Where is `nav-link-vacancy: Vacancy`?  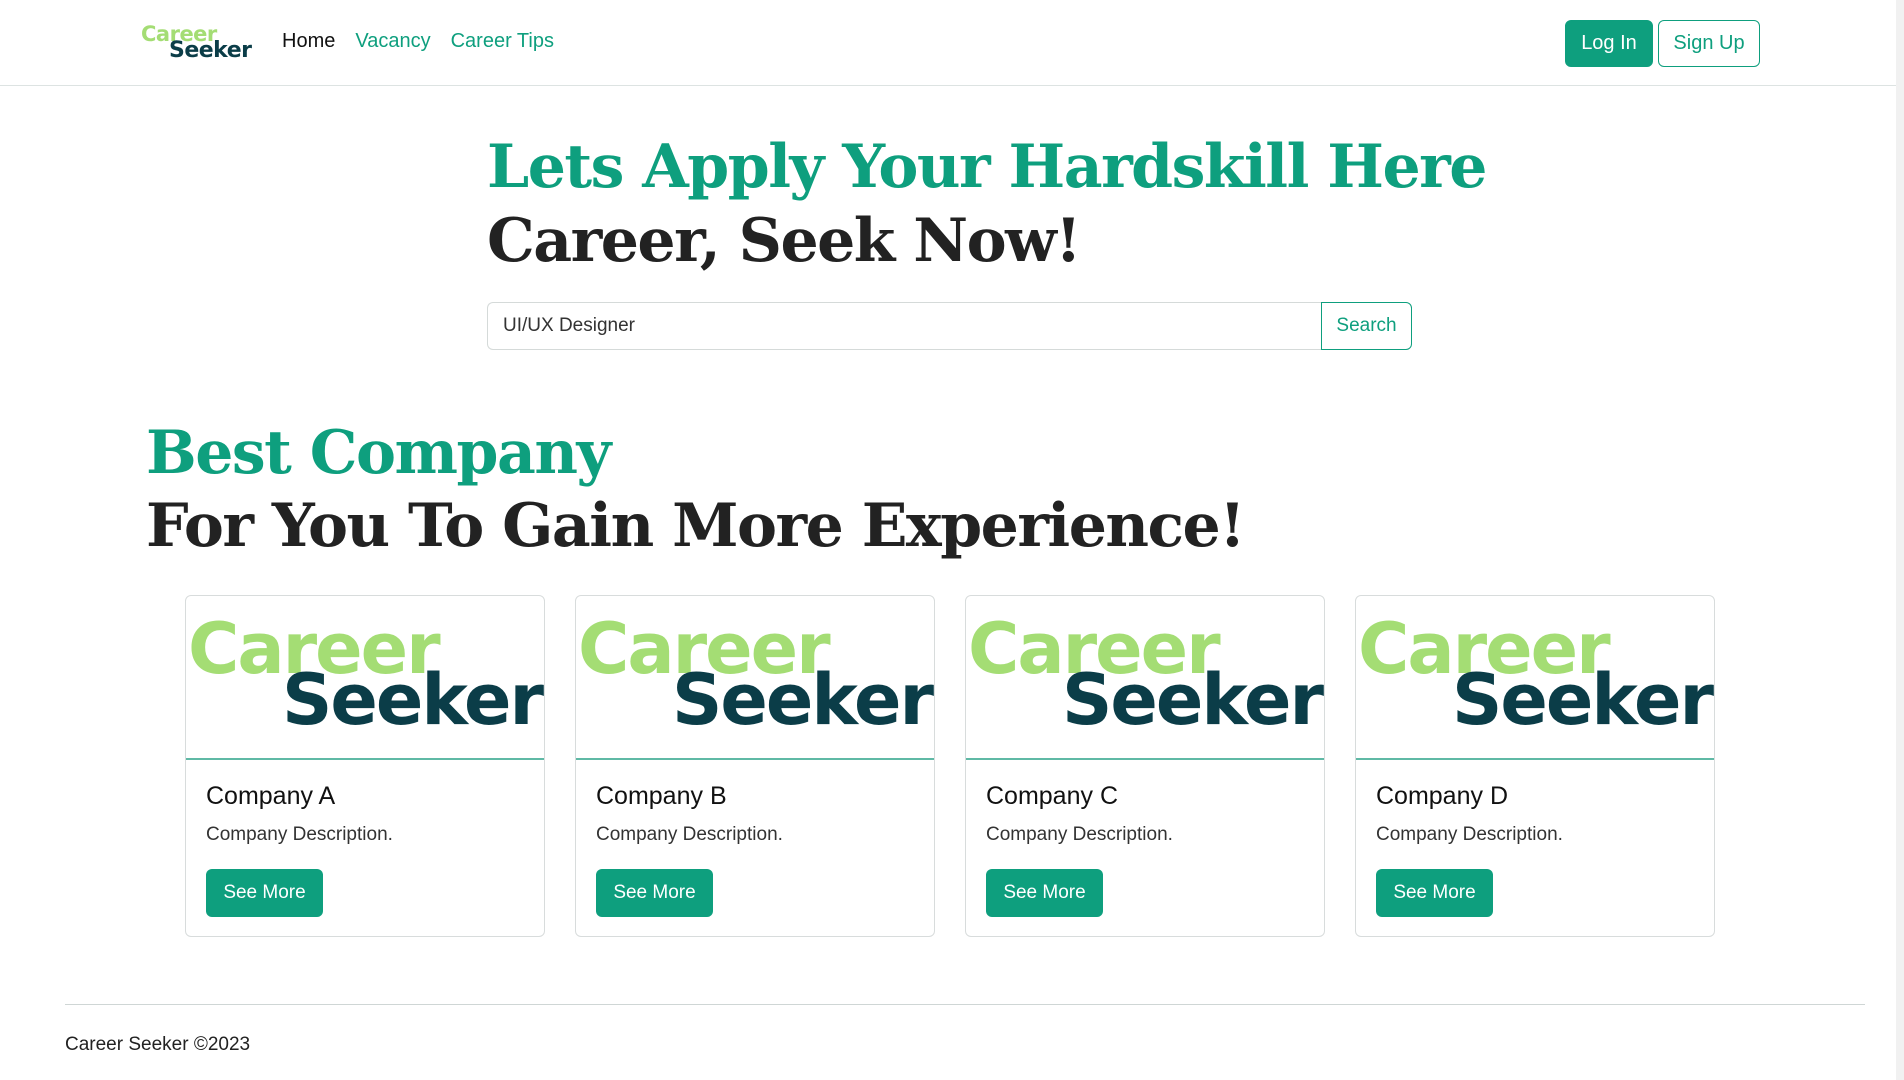 nav-link-vacancy: Vacancy is located at coordinates (392, 41).